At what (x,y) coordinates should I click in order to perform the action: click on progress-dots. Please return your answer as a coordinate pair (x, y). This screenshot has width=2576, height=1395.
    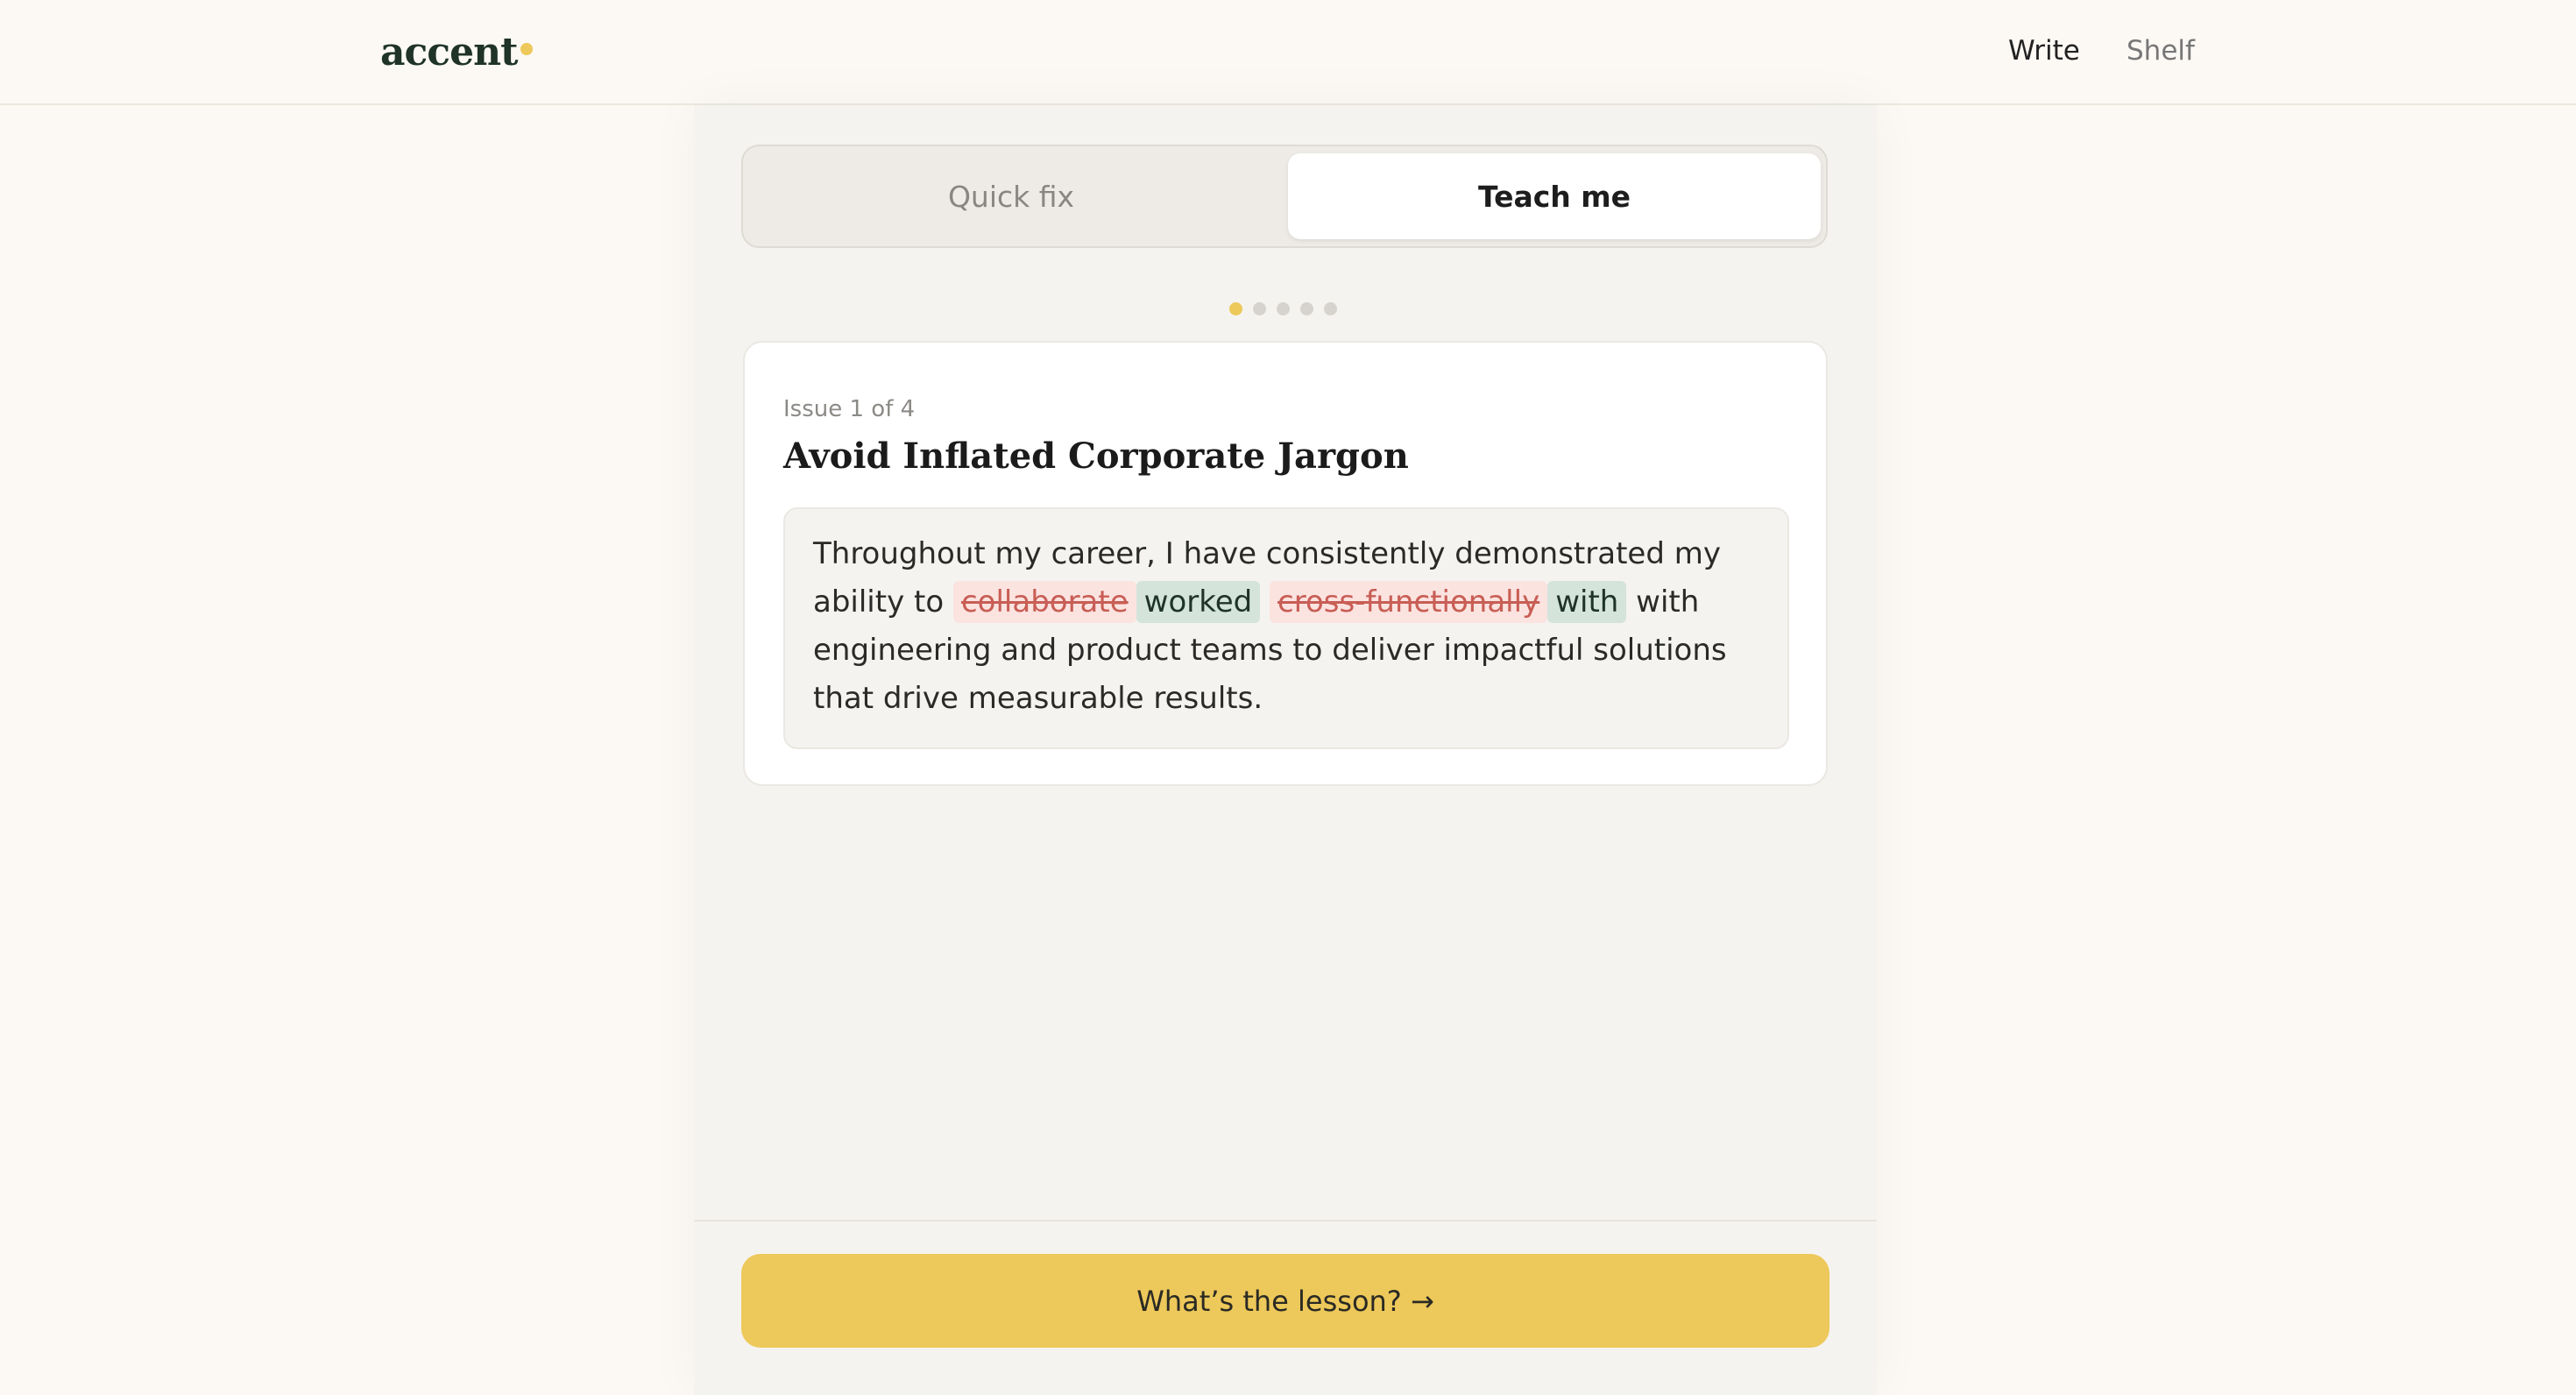
    Looking at the image, I should click on (1286, 311).